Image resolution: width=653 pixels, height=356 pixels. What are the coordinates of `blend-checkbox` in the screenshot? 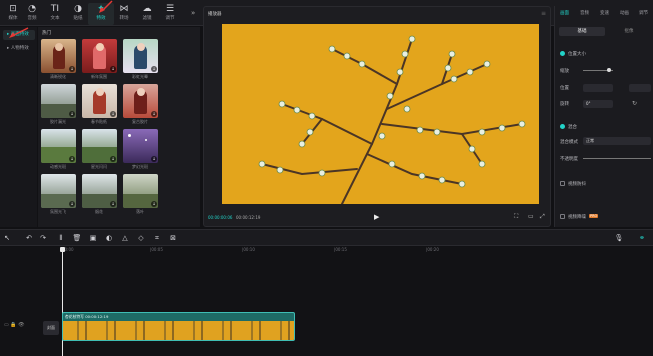 It's located at (562, 126).